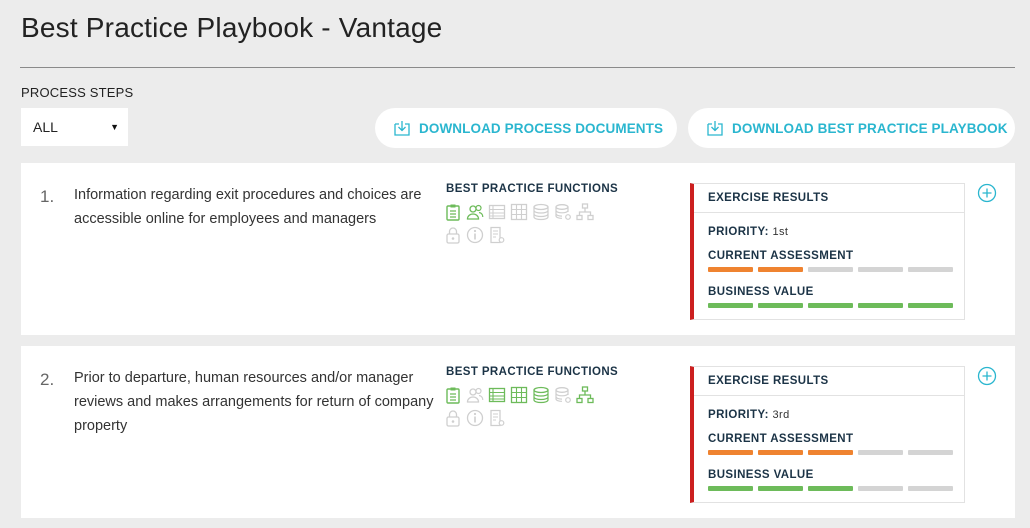 This screenshot has width=1030, height=528. I want to click on process-steps-label: PROCESS STEPS, so click(77, 92).